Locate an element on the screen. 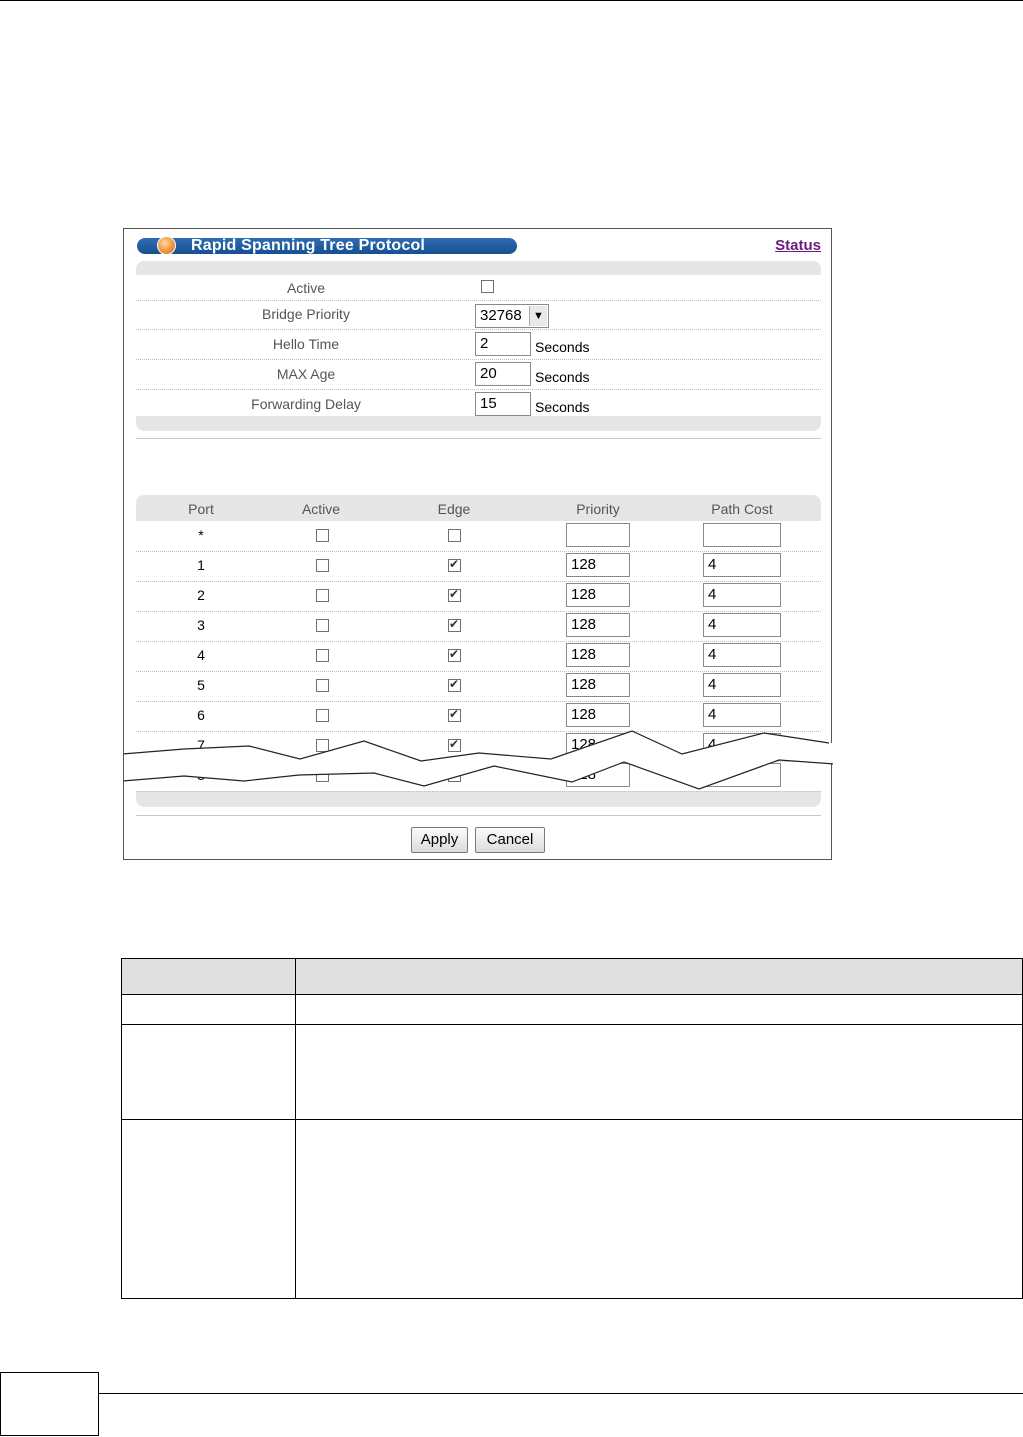 The image size is (1023, 1437). apply-button: Apply is located at coordinates (439, 840).